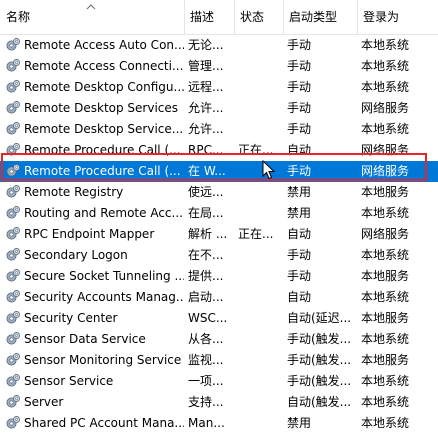  Describe the element at coordinates (219, 381) in the screenshot. I see `service-row: Sensor Service 一项... 手动(触发... 本地系统` at that location.